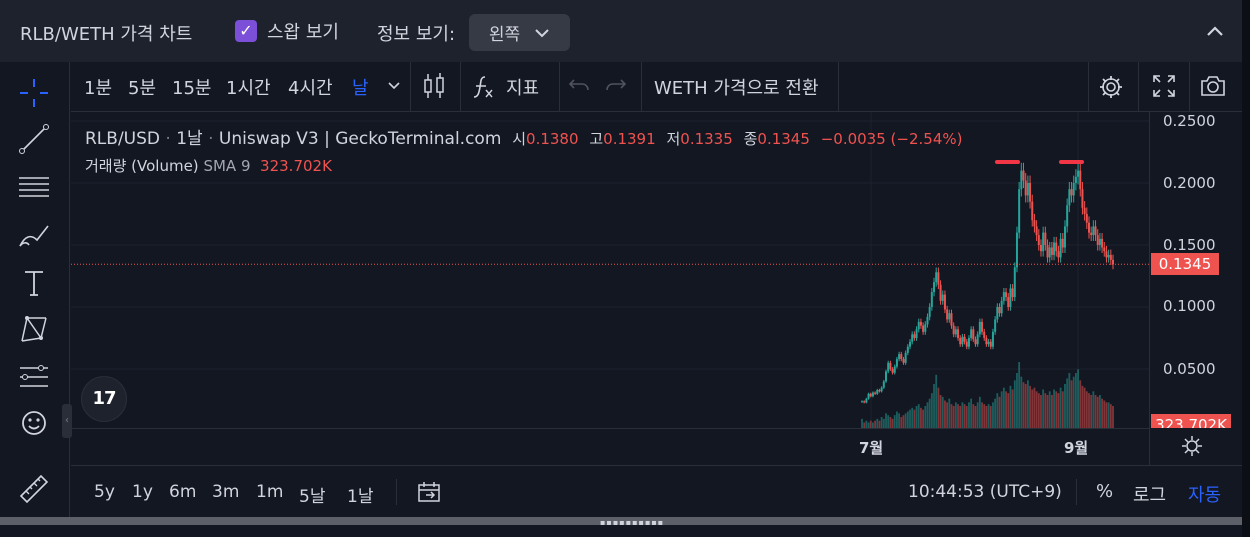  Describe the element at coordinates (208, 165) in the screenshot. I see `volume-legend: 거래량 (Volume) SMA 9 323.702K` at that location.